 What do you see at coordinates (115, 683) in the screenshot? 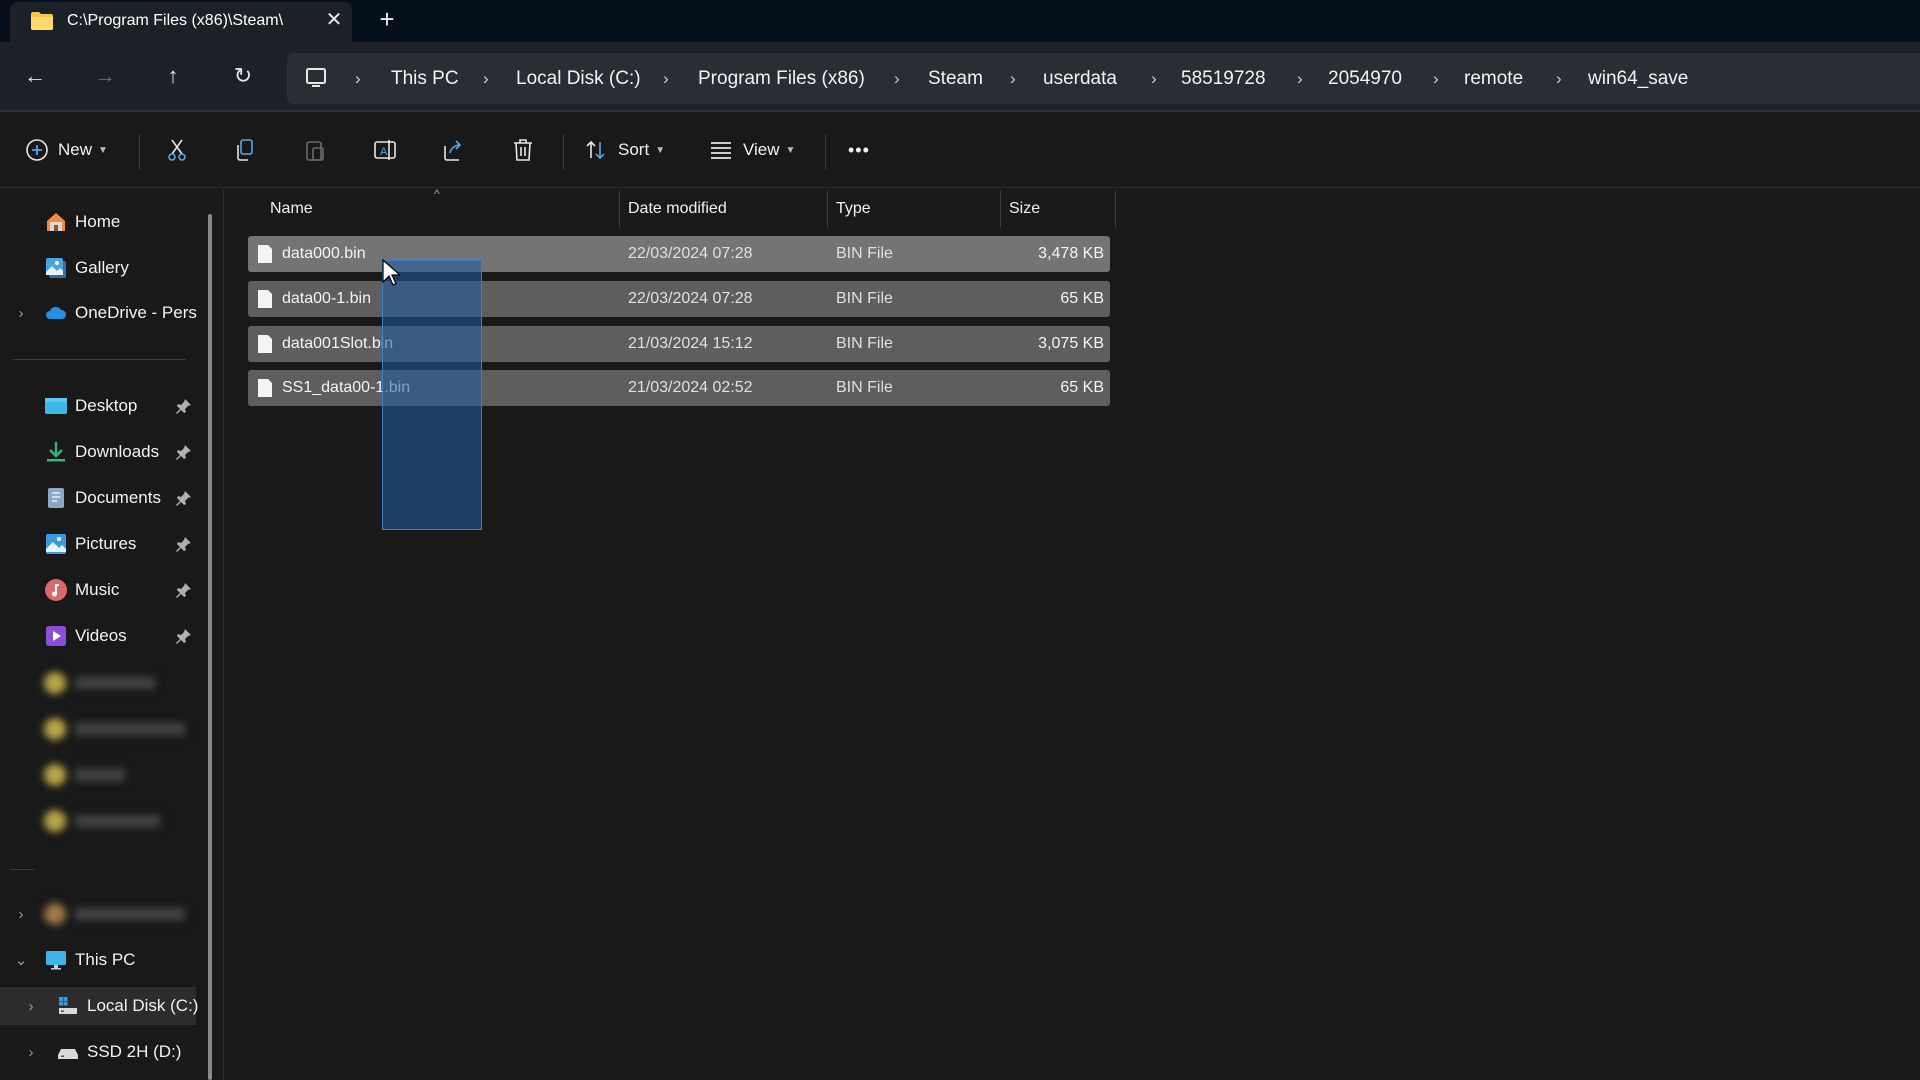
I see `redacted-label` at bounding box center [115, 683].